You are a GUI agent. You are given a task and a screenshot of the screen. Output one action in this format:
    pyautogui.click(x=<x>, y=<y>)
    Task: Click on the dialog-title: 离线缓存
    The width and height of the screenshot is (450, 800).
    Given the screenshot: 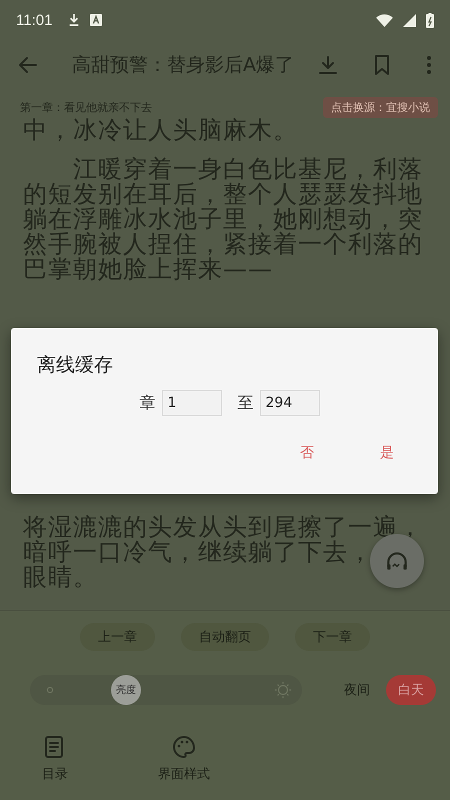 What is the action you would take?
    pyautogui.click(x=75, y=365)
    